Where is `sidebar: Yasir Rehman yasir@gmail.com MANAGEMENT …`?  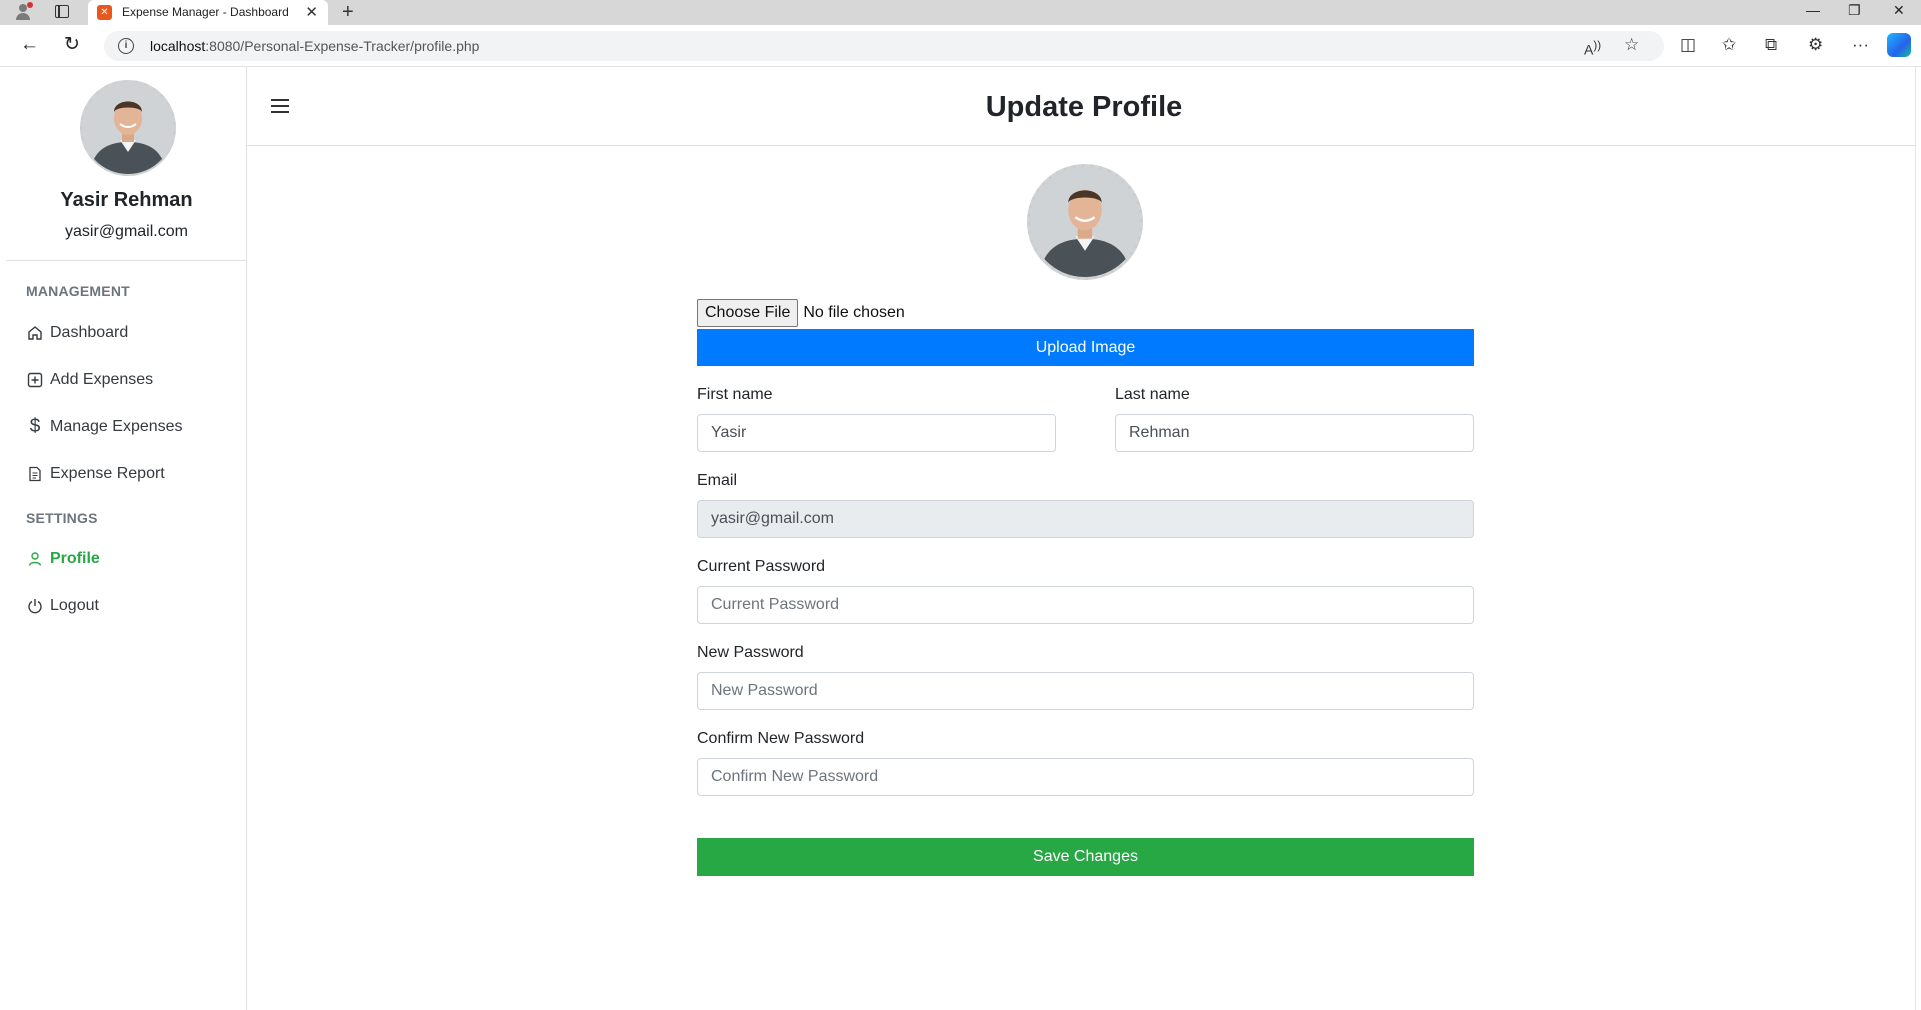
sidebar: Yasir Rehman yasir@gmail.com MANAGEMENT … is located at coordinates (126, 538).